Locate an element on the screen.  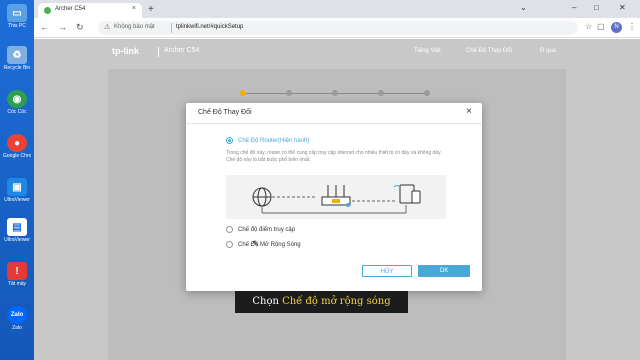
close-icon: × is located at coordinates (469, 111).